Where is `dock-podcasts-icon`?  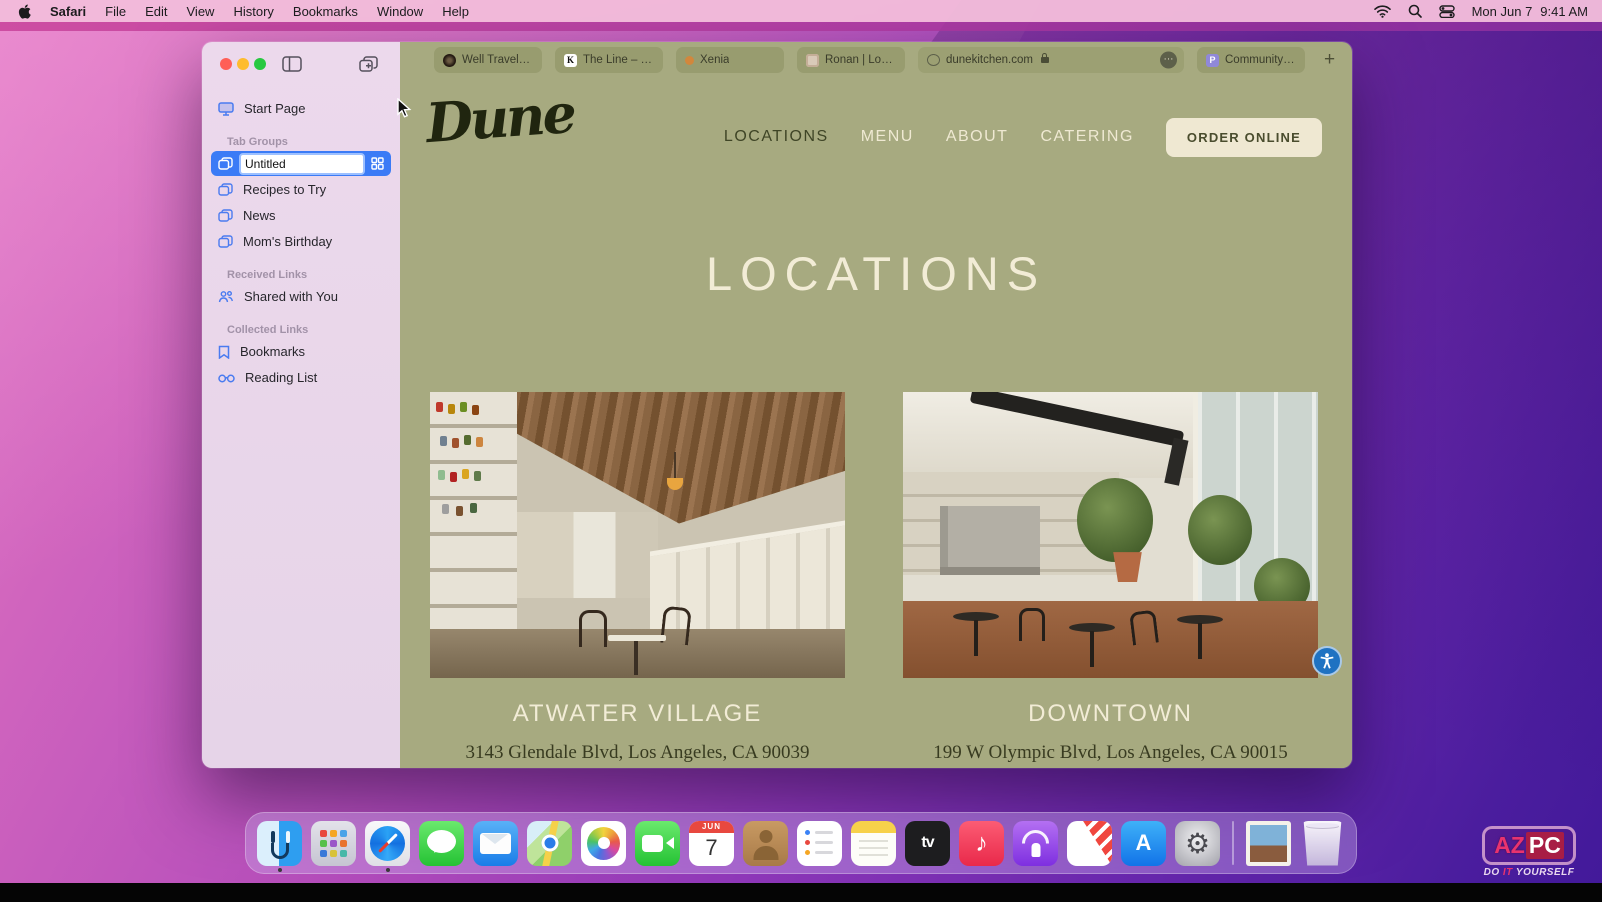
dock-podcasts-icon is located at coordinates (1035, 843).